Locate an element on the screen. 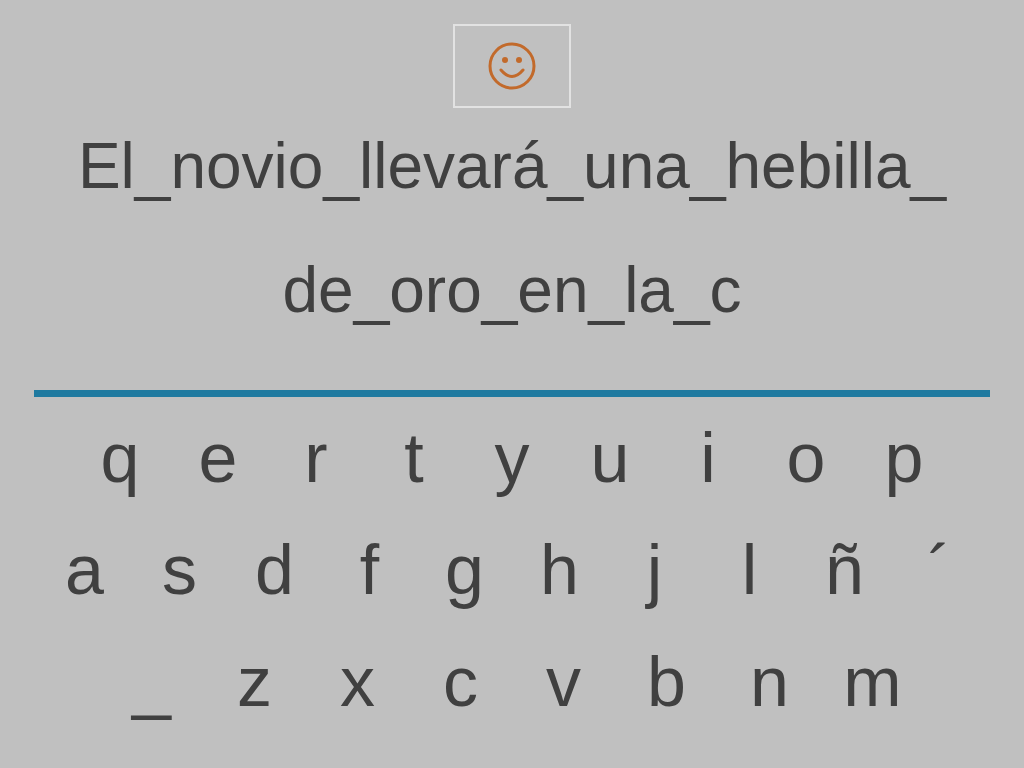  letter-key: e is located at coordinates (218, 458).